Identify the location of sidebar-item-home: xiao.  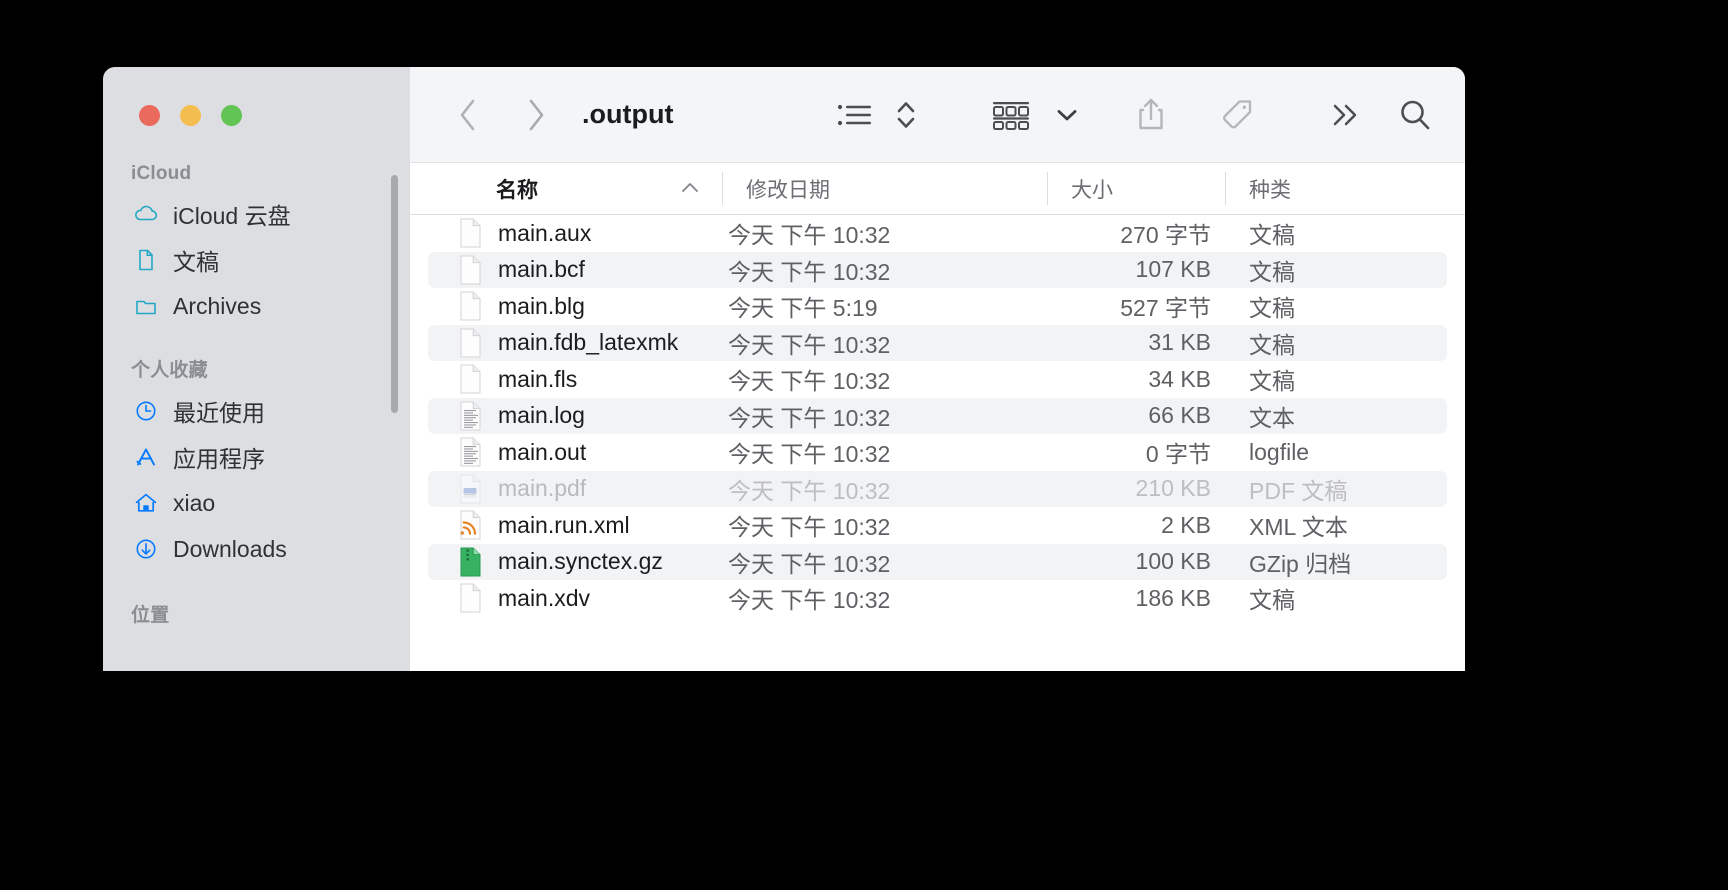
(256, 503).